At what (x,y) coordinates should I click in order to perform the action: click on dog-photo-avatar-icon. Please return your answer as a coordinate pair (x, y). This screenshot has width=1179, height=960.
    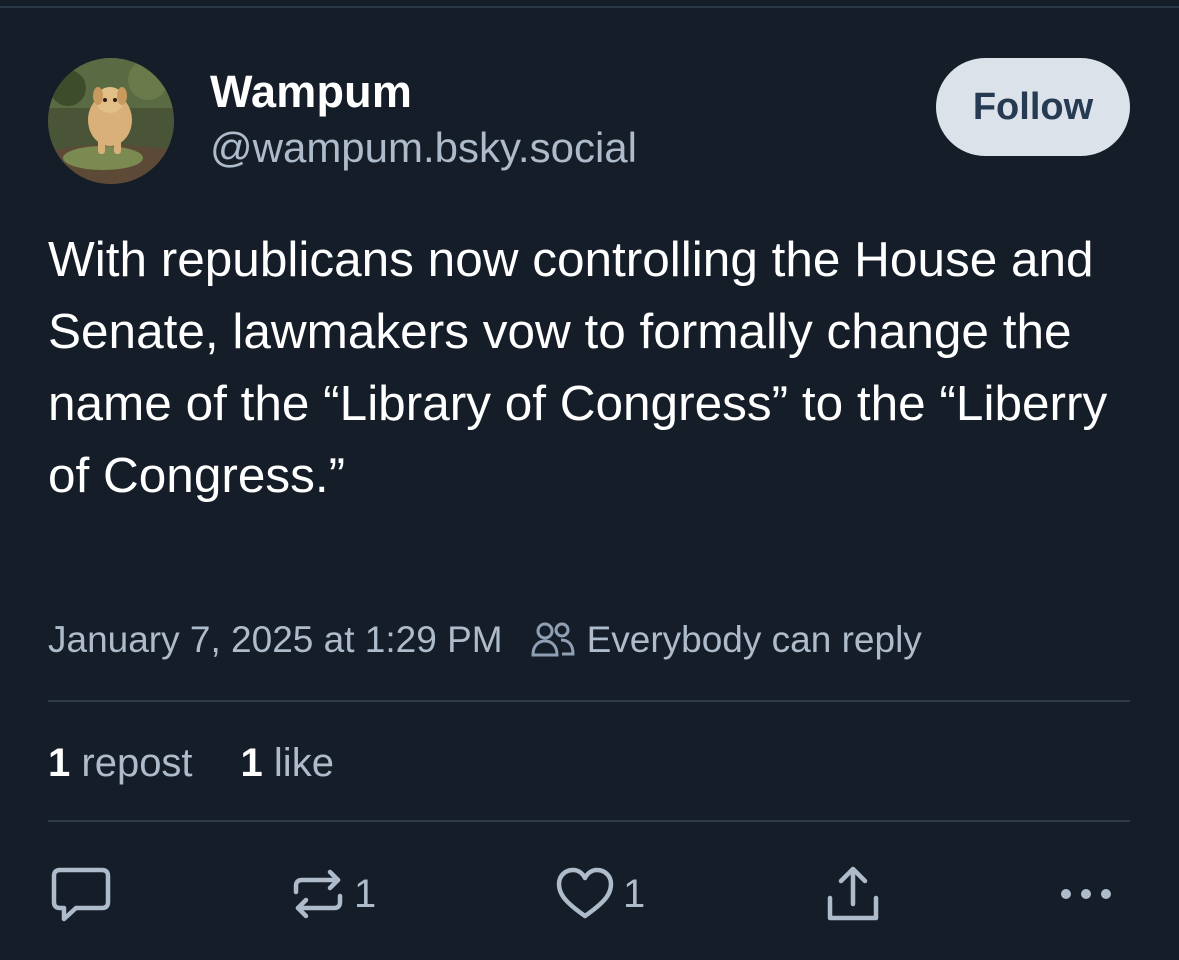
    Looking at the image, I should click on (111, 121).